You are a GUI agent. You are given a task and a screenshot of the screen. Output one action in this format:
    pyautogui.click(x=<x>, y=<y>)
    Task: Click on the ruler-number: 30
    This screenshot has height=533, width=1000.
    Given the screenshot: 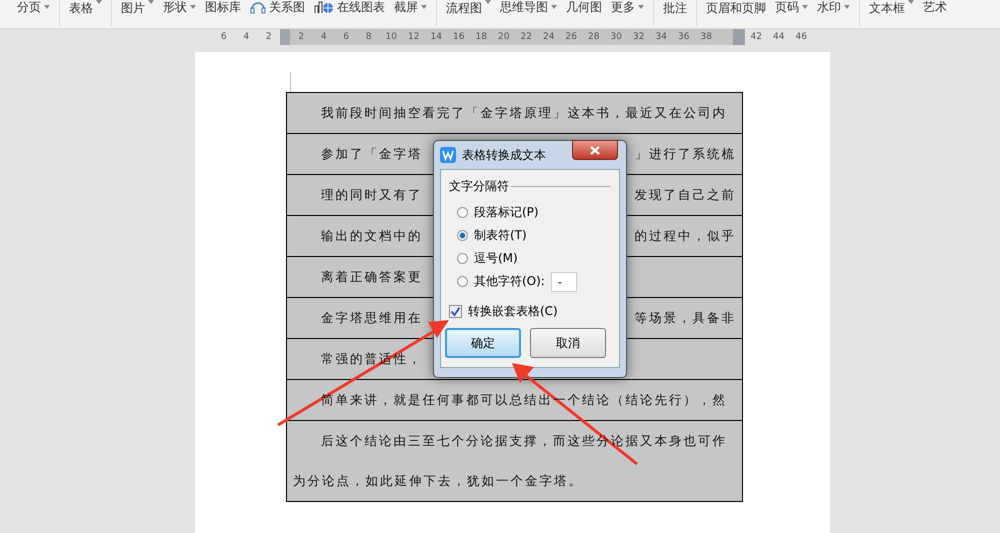 What is the action you would take?
    pyautogui.click(x=616, y=37)
    